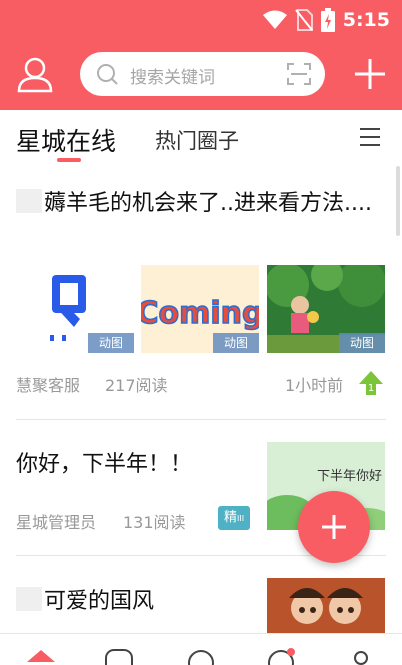 The height and width of the screenshot is (665, 402). Describe the element at coordinates (119, 656) in the screenshot. I see `chat-icon` at that location.